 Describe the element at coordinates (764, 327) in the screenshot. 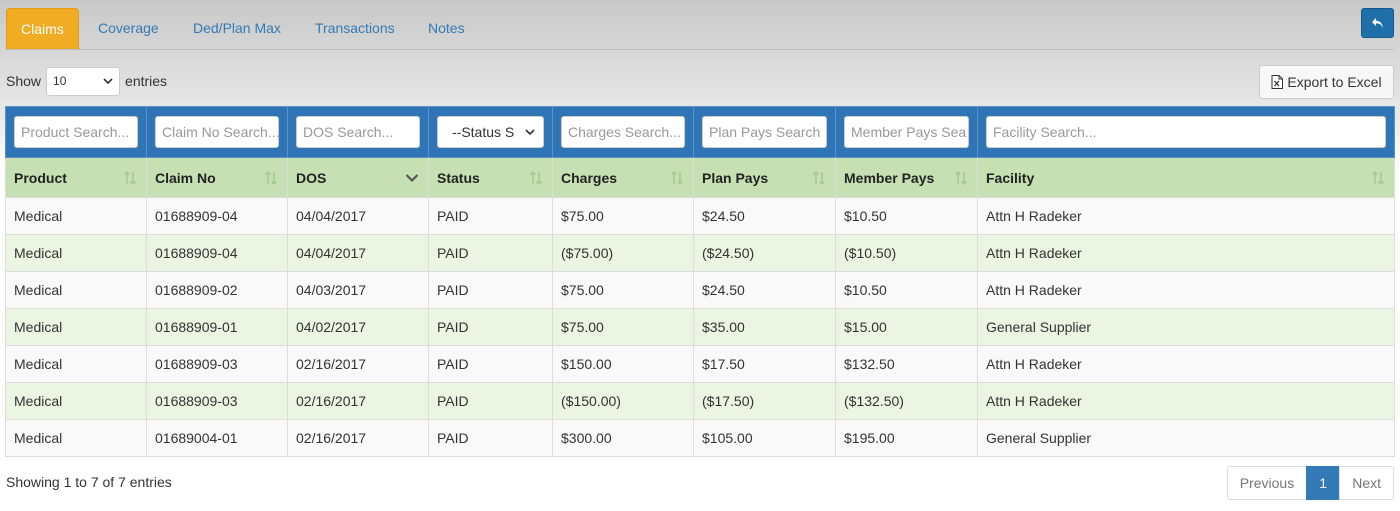

I see `plan-pays-cell: $35.00` at that location.